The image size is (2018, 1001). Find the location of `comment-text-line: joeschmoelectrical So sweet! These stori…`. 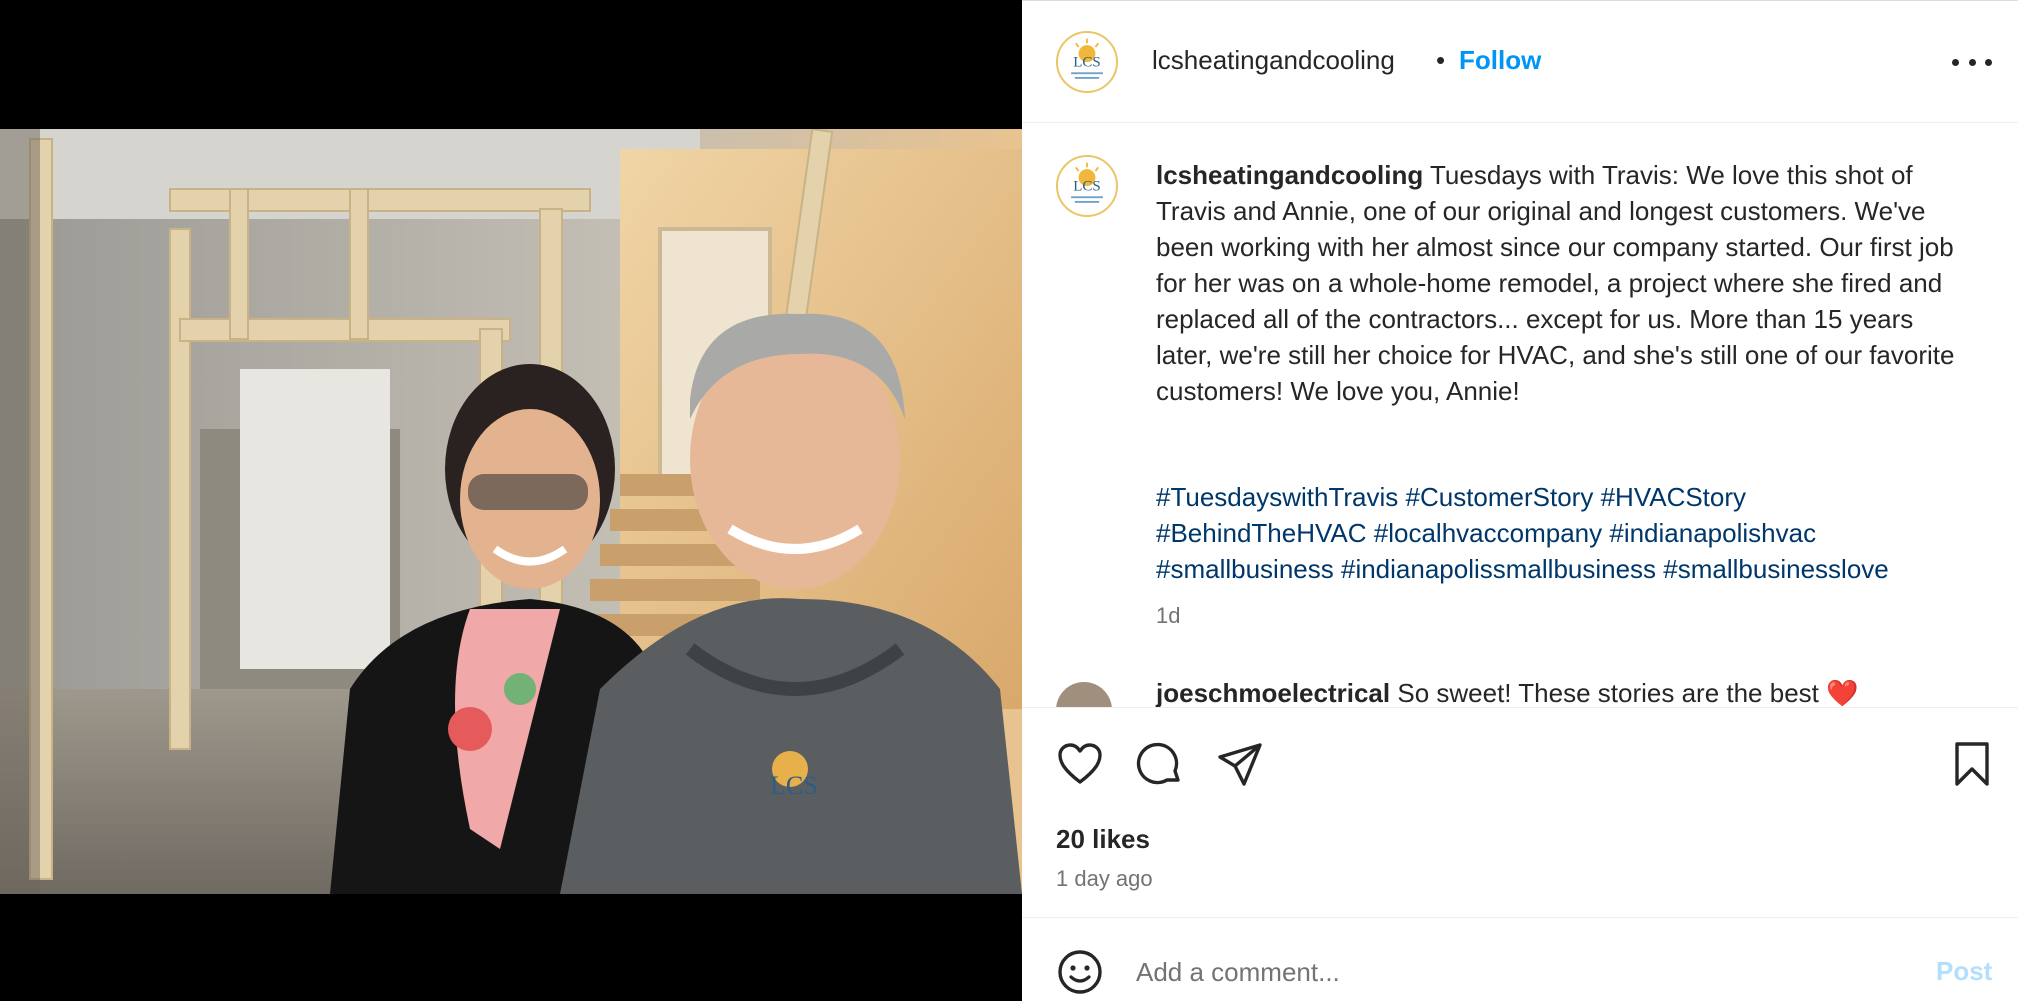

comment-text-line: joeschmoelectrical So sweet! These stori… is located at coordinates (1507, 692).